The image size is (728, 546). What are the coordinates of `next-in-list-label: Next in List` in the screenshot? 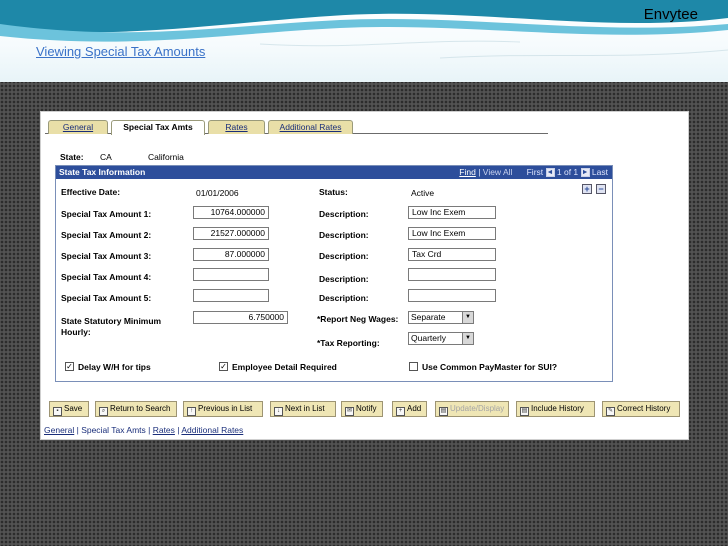 It's located at (305, 408).